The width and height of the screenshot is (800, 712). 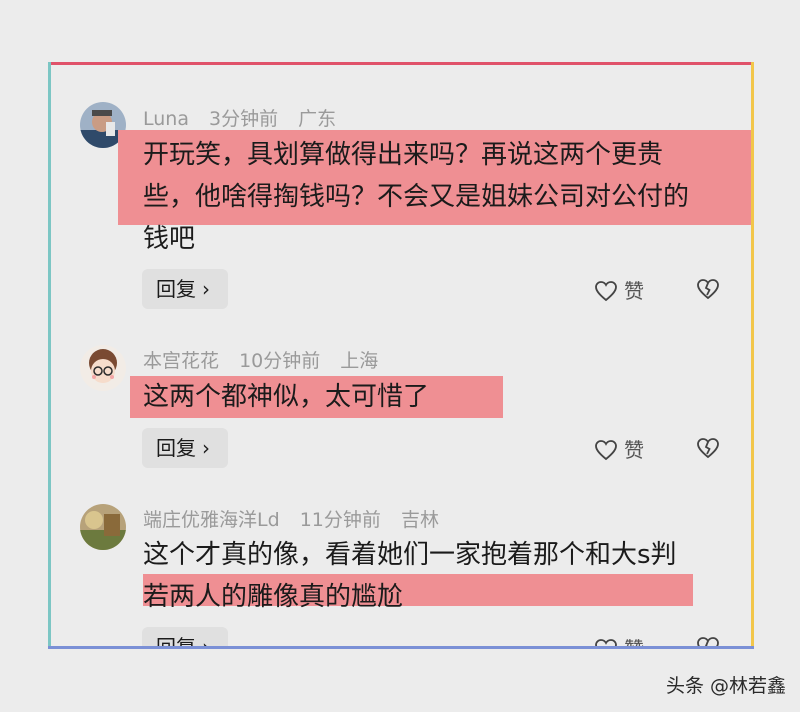 What do you see at coordinates (298, 518) in the screenshot?
I see `comment-meta: 端庄优雅海洋Ld 11分钟前 吉林` at bounding box center [298, 518].